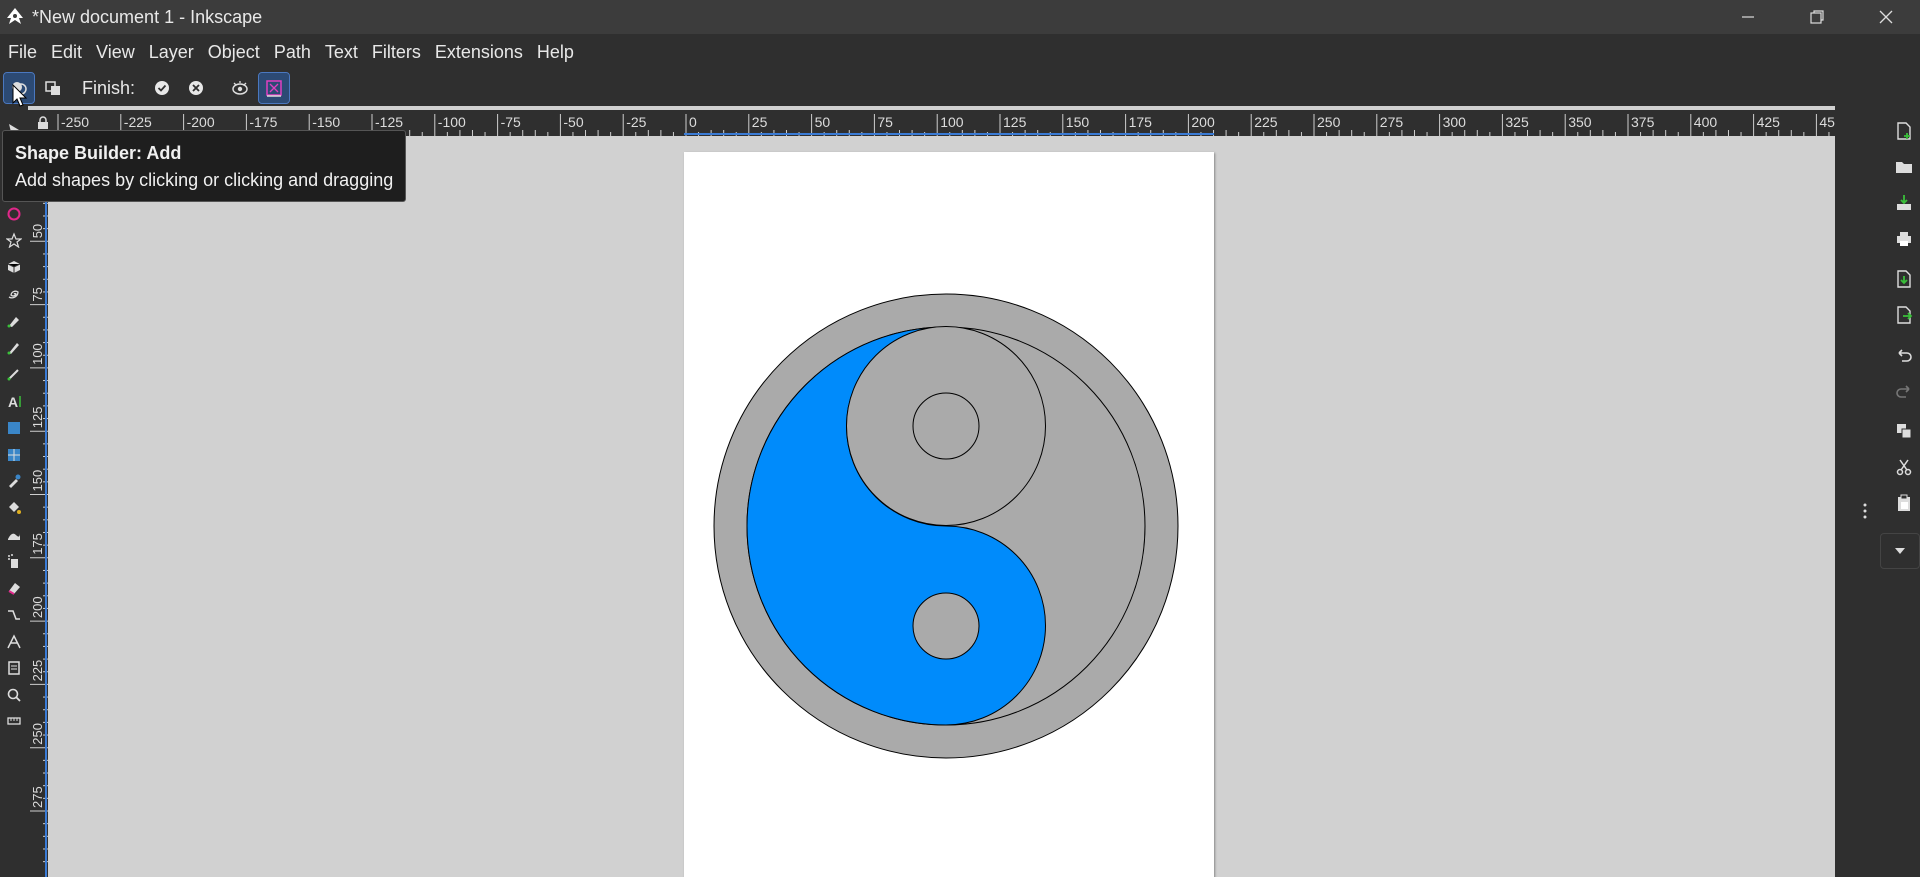  Describe the element at coordinates (1904, 131) in the screenshot. I see `new-document-icon` at that location.